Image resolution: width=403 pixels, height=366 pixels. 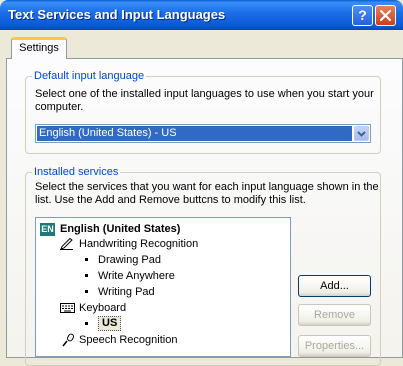 I want to click on default-language-description-line2: computer., so click(x=59, y=107).